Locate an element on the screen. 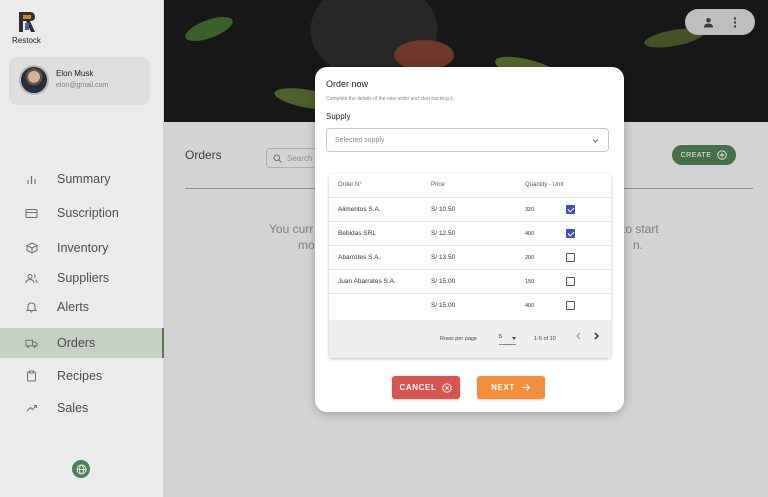 The height and width of the screenshot is (497, 768). next-button: NEXT is located at coordinates (511, 387).